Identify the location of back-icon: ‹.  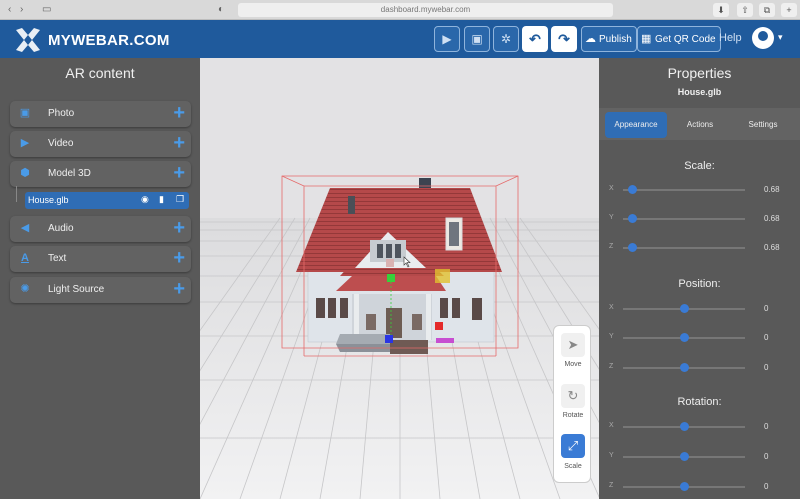
(9, 9).